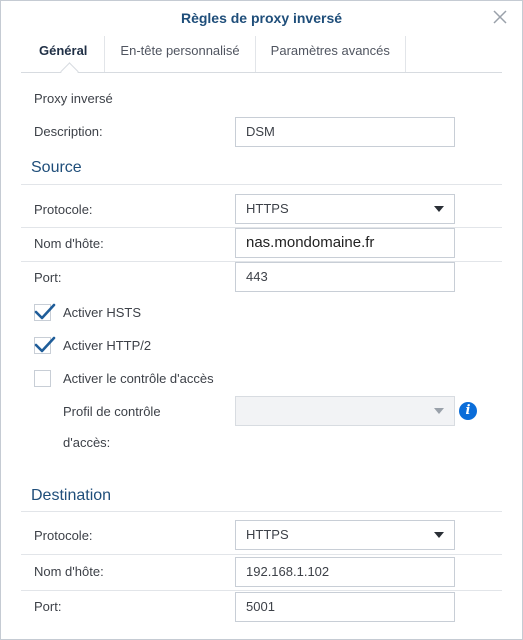 This screenshot has height=640, width=523. Describe the element at coordinates (500, 17) in the screenshot. I see `close-icon` at that location.